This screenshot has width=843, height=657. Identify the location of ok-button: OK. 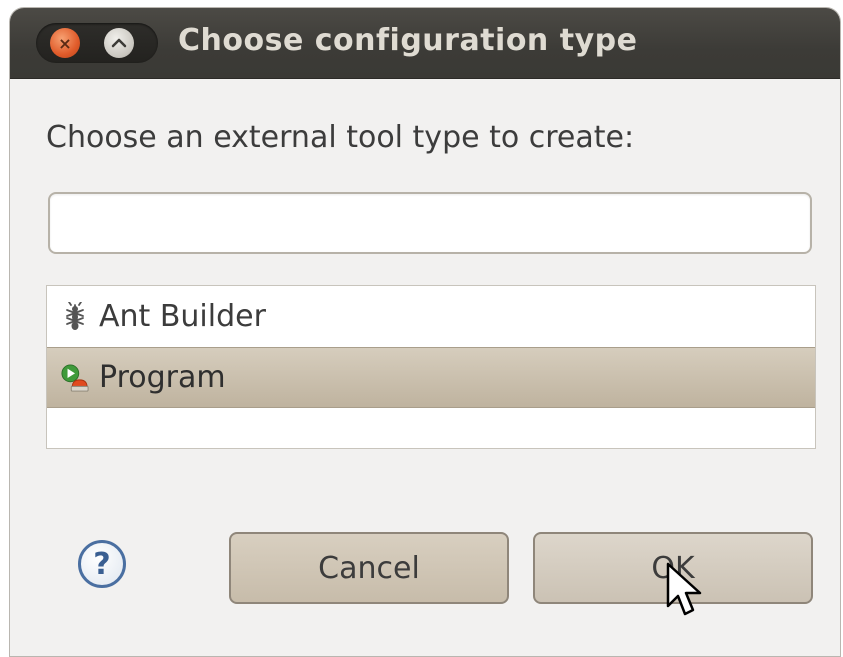
(673, 568).